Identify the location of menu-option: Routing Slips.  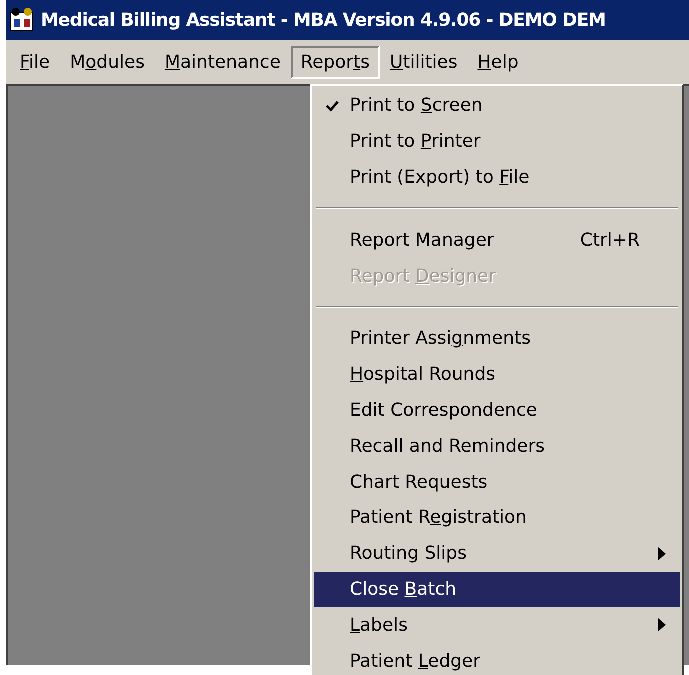
(497, 554).